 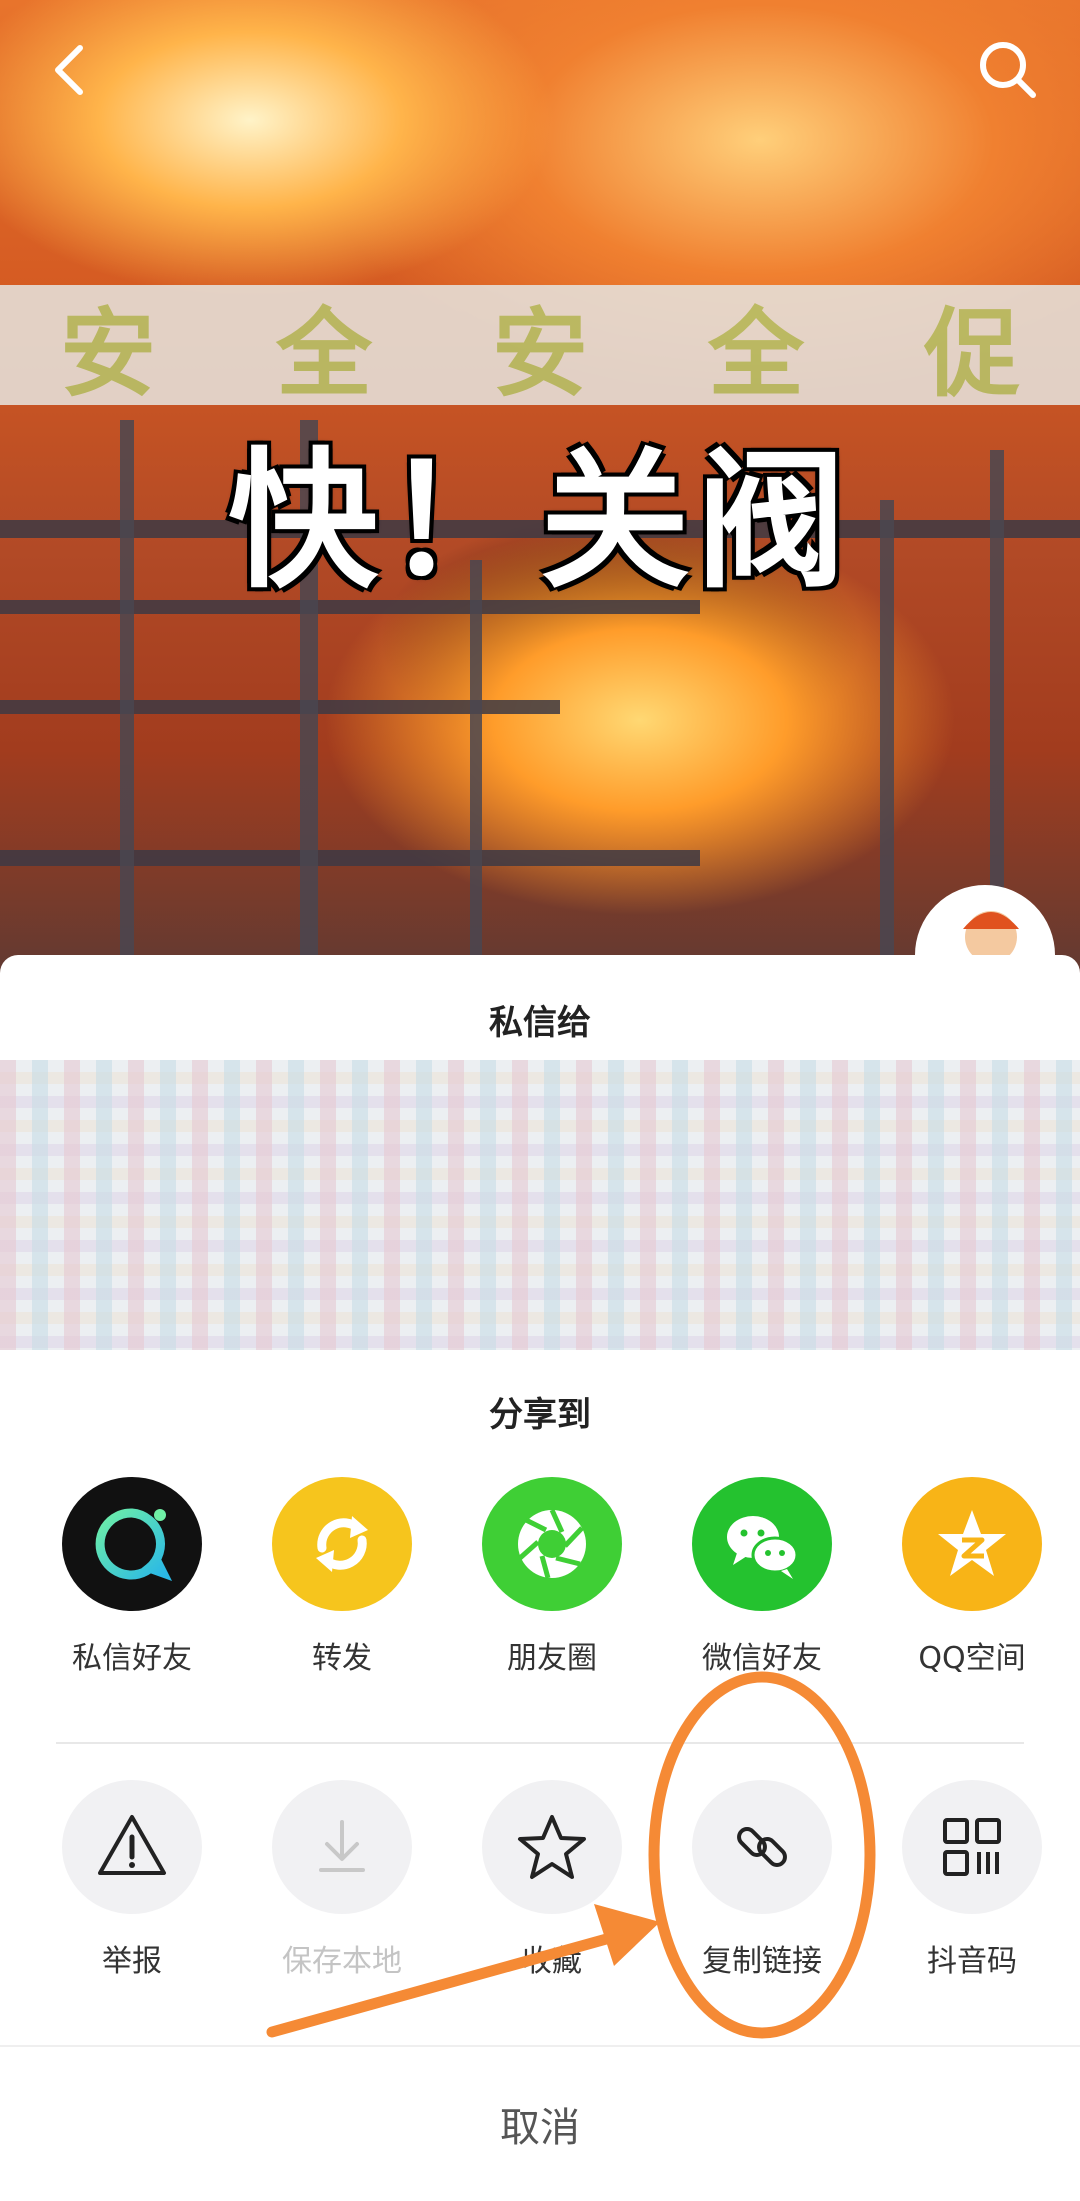 I want to click on share-target-label: 转发, so click(x=342, y=1658).